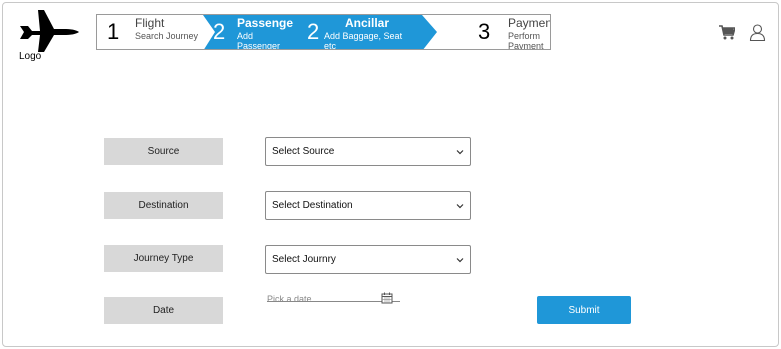  I want to click on destination-select-value: Select Destination, so click(312, 205).